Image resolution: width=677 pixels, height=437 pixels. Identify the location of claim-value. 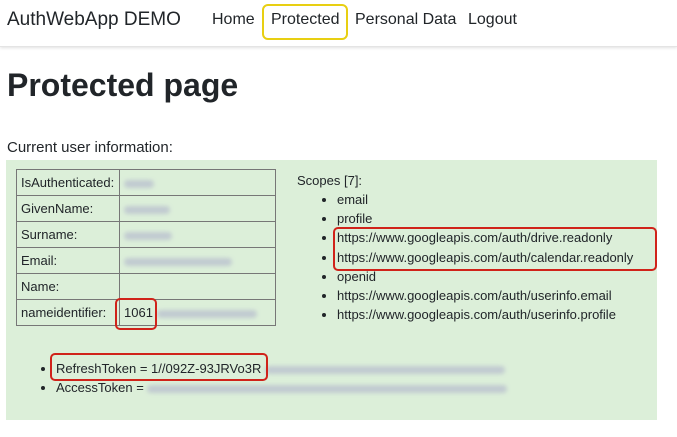
(197, 286).